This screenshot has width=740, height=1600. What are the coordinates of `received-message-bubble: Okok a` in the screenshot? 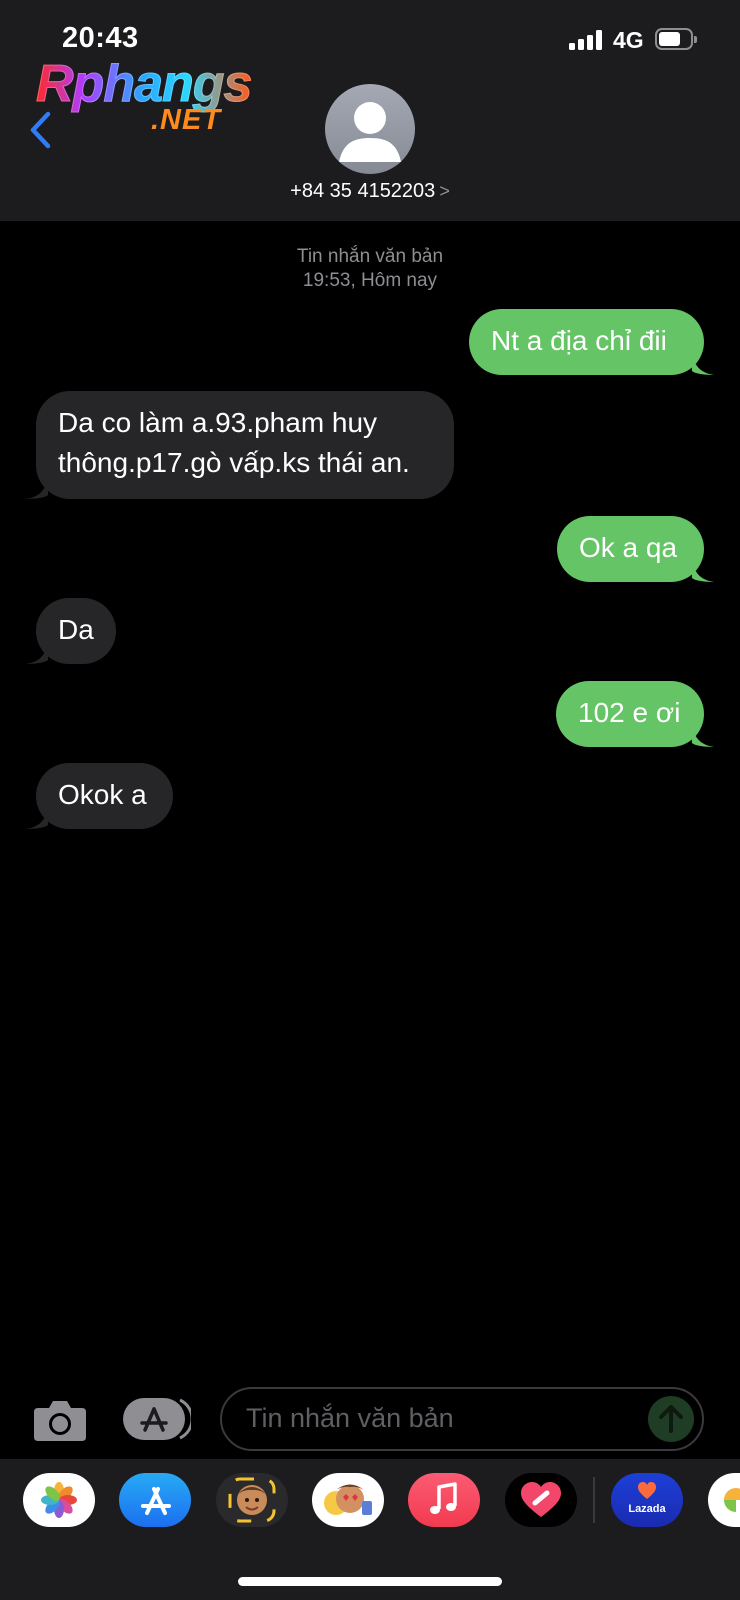 It's located at (99, 796).